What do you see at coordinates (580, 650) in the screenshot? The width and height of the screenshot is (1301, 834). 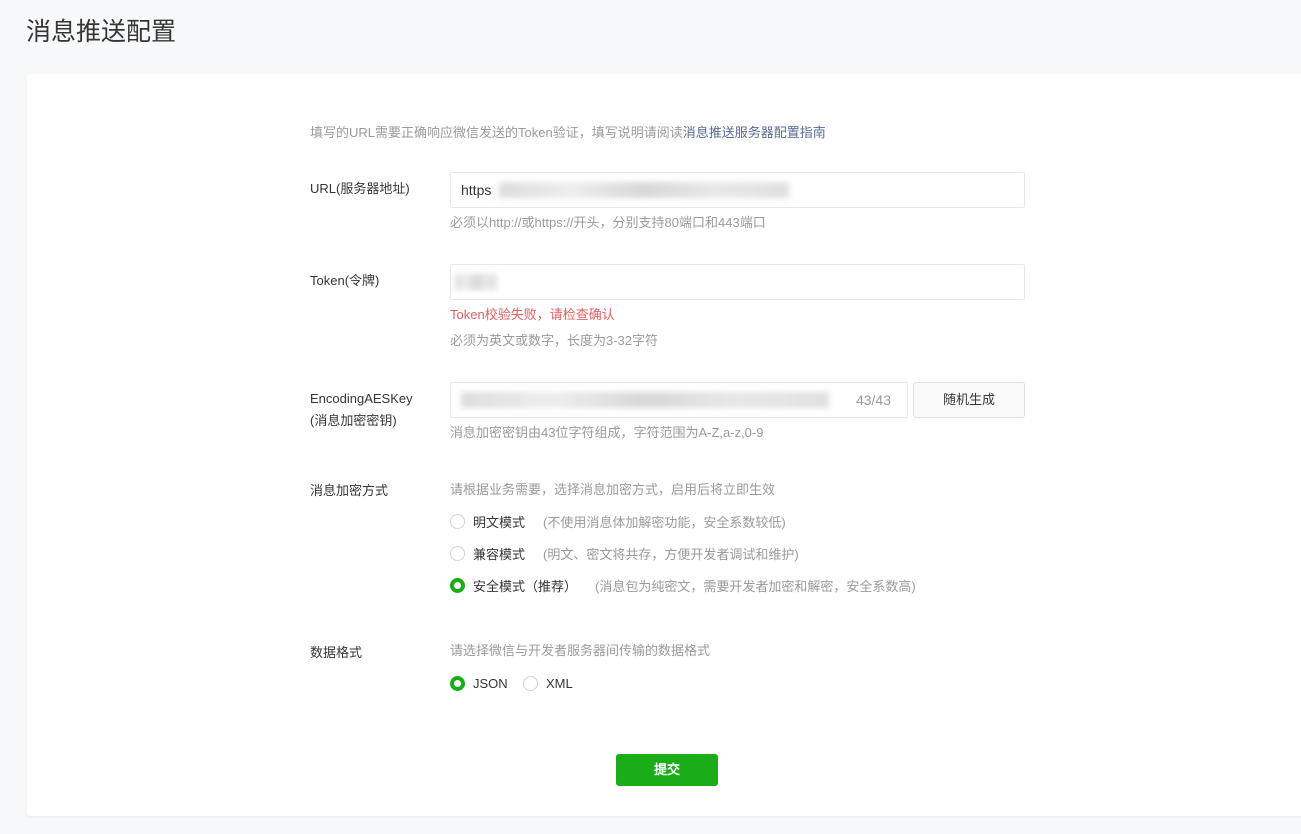 I see `data-format-hint: 请选择微信与开发者服务器间传输的数据格式` at bounding box center [580, 650].